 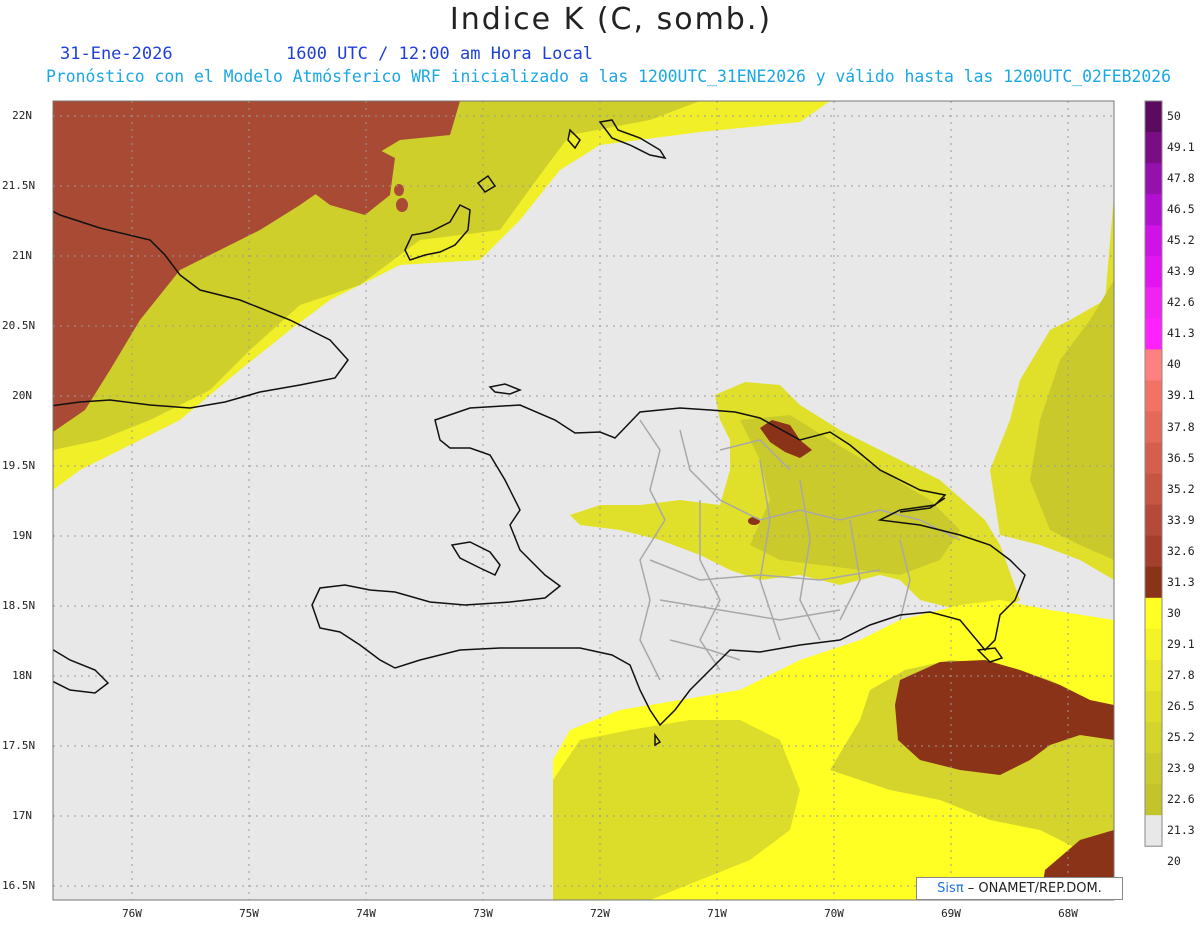 I want to click on lon-label: 72W, so click(x=600, y=913).